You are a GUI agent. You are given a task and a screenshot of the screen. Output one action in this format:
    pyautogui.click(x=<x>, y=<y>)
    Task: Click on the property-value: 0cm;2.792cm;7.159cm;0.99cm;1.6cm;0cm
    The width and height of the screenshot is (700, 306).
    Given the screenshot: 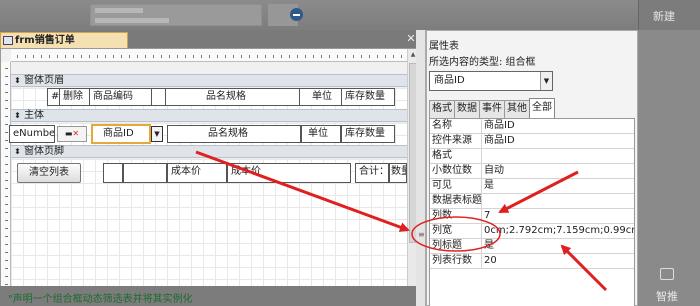 What is the action you would take?
    pyautogui.click(x=558, y=231)
    